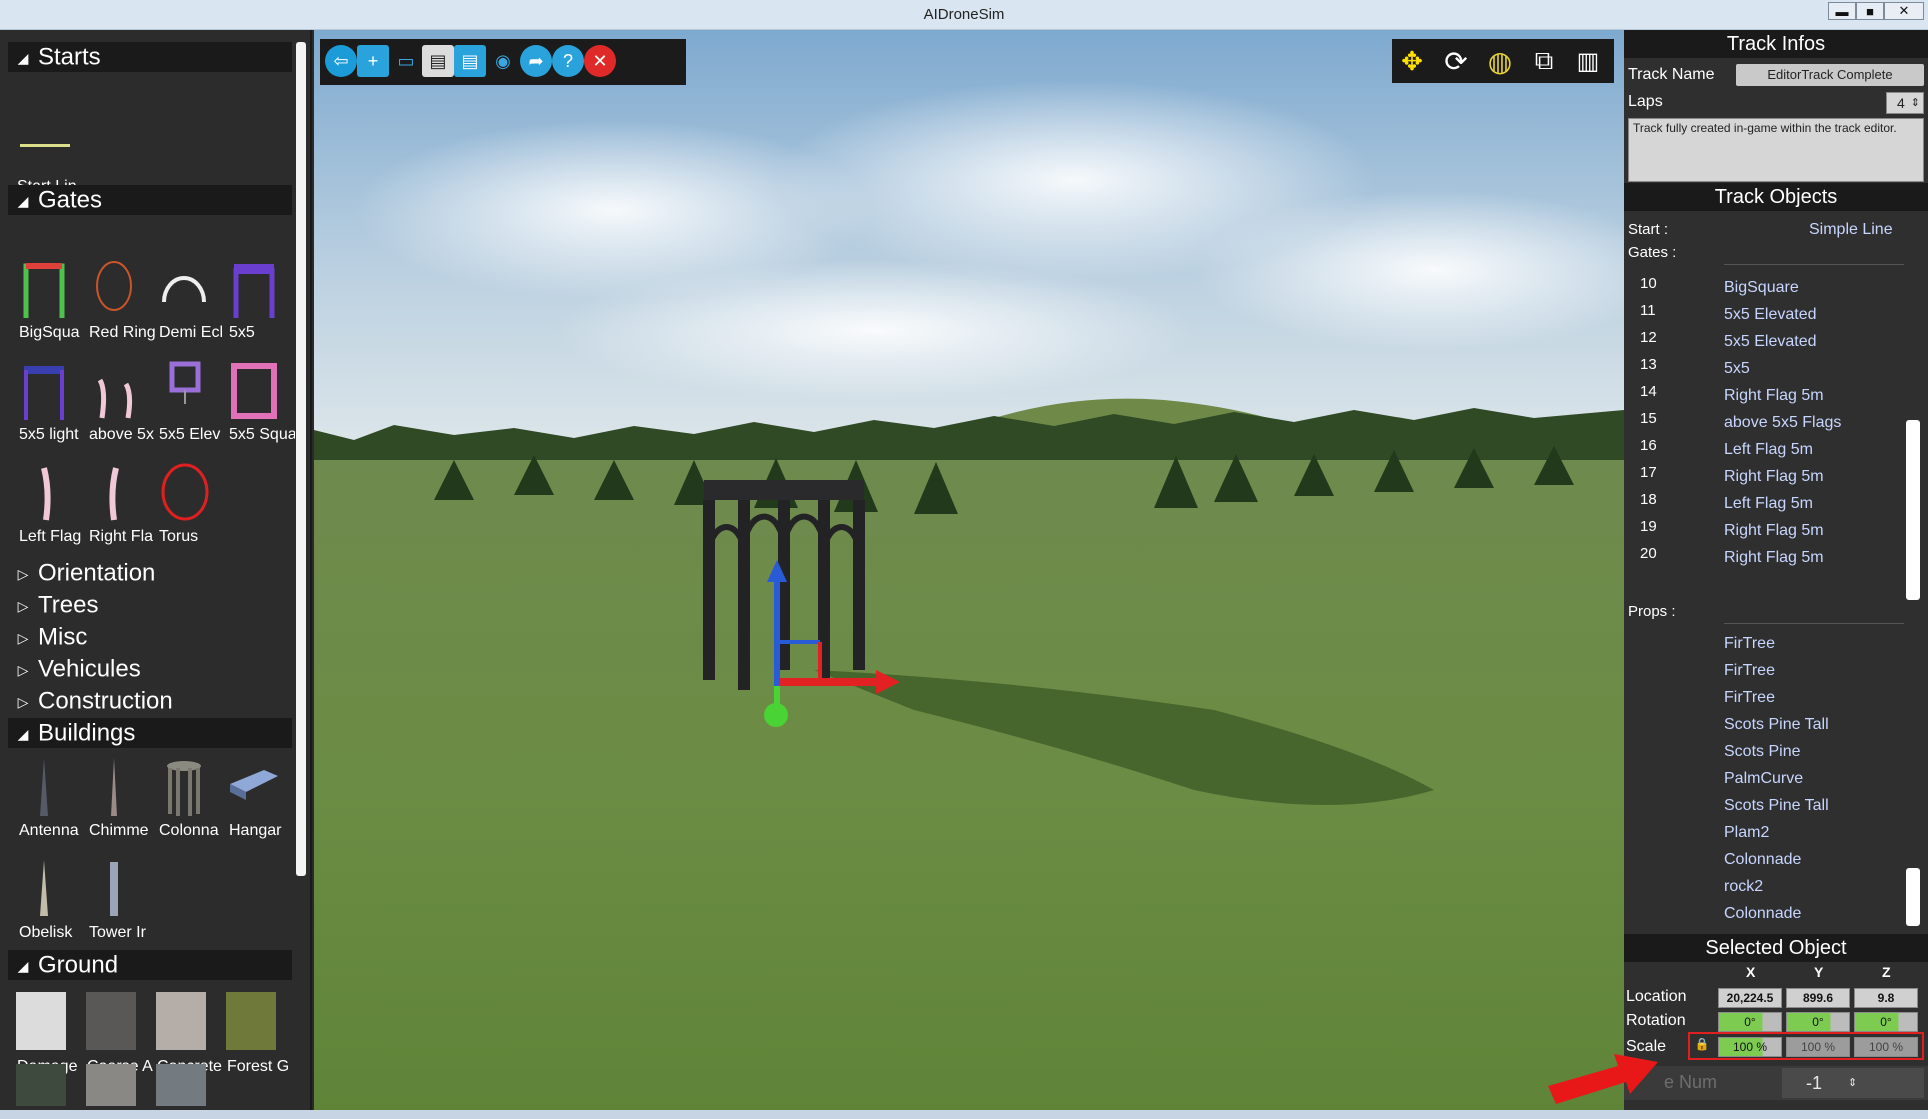 The image size is (1928, 1119). What do you see at coordinates (1782, 423) in the screenshot?
I see `gate-name: above 5x5 Flags` at bounding box center [1782, 423].